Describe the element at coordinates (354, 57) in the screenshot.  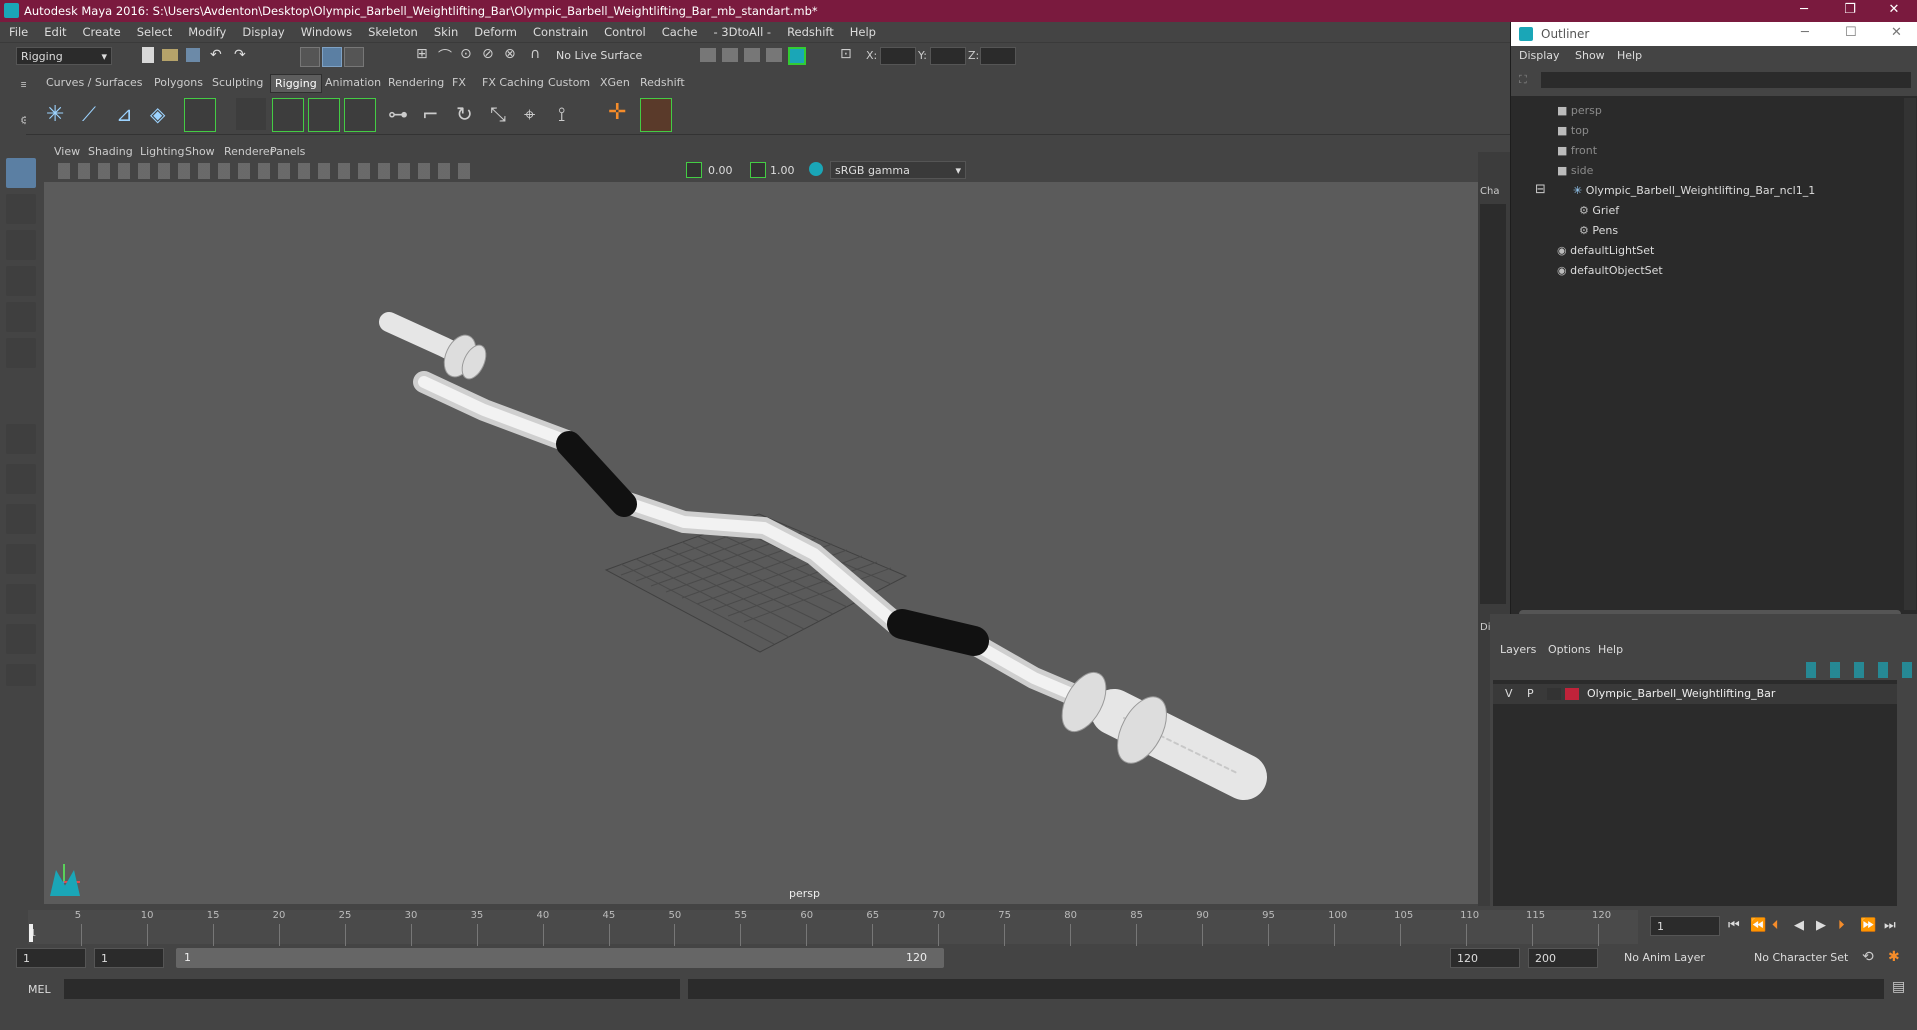
I see `select-by-component-icon` at that location.